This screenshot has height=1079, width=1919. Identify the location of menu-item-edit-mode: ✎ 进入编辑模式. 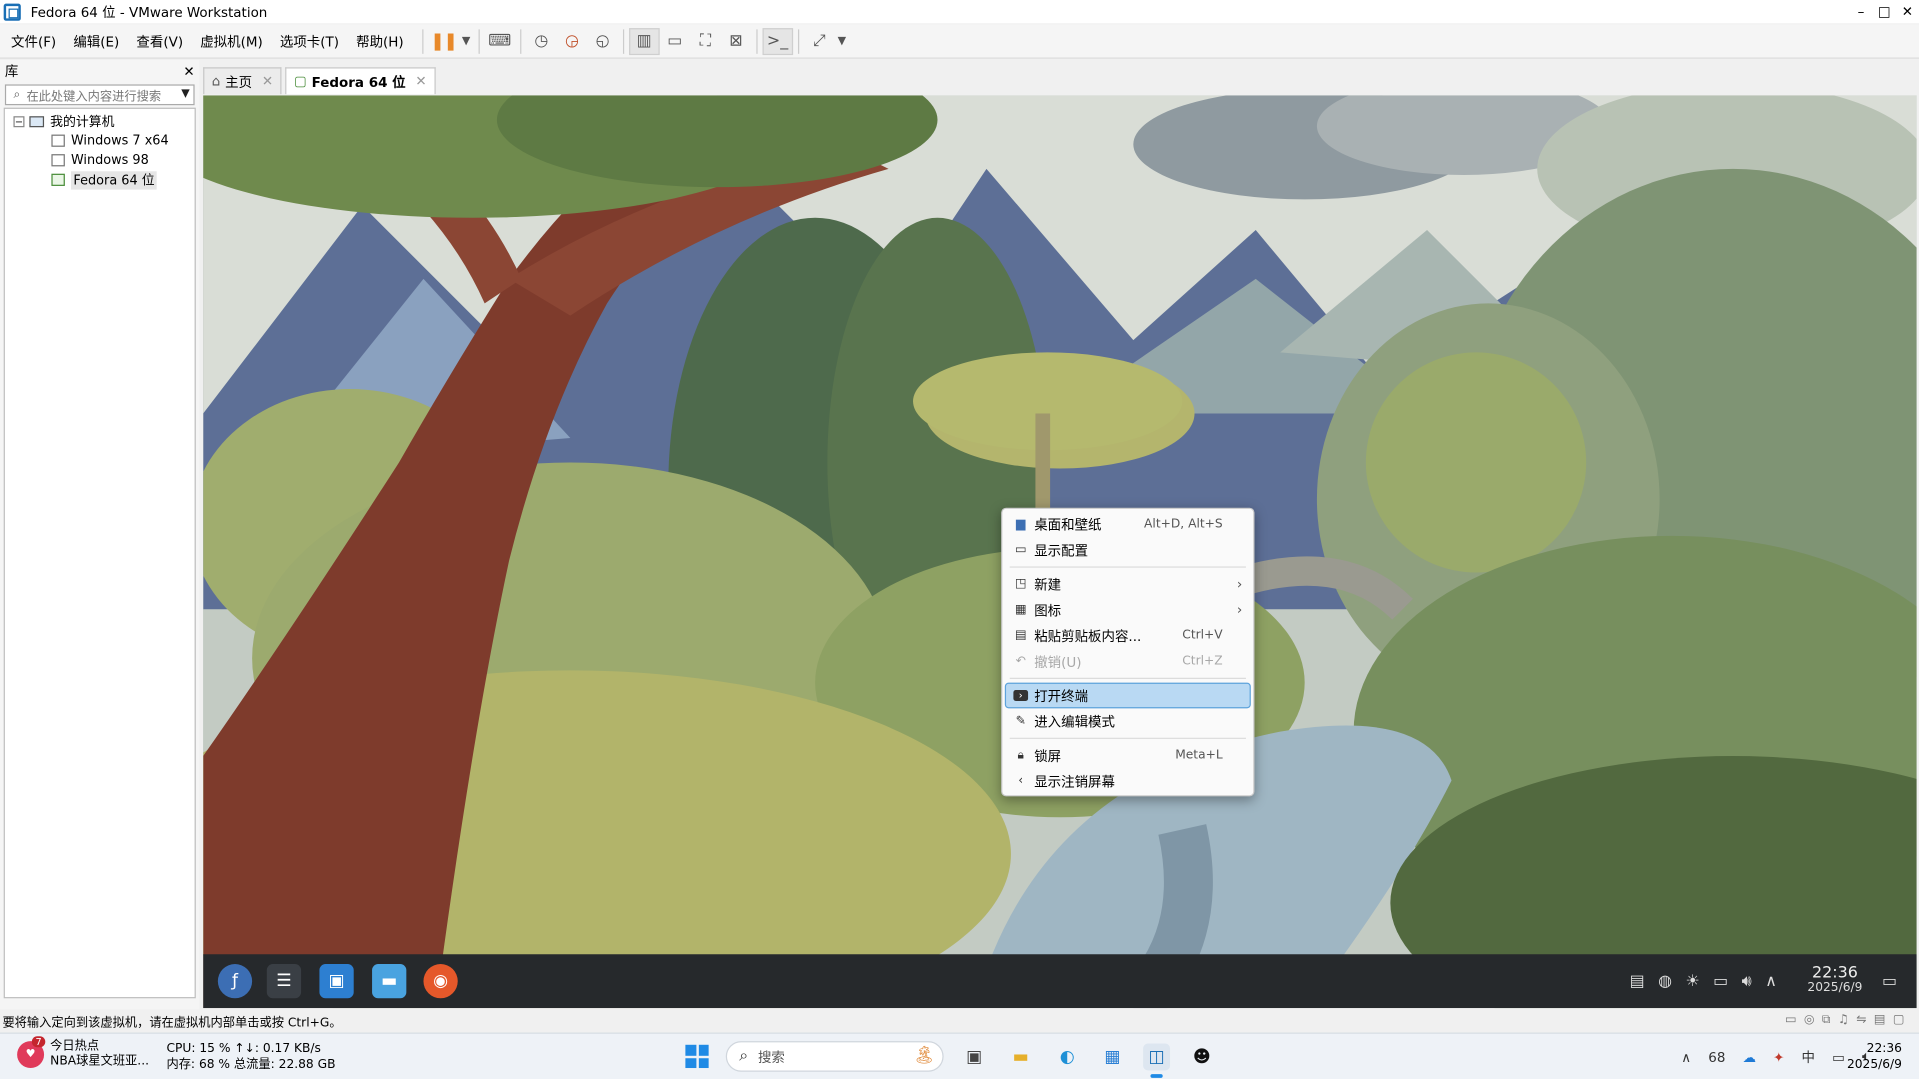
(1127, 721).